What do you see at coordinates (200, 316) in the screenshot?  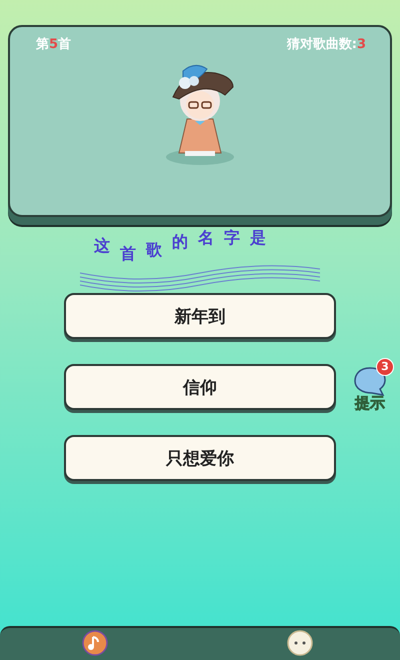 I see `answer-option-button: 新年到` at bounding box center [200, 316].